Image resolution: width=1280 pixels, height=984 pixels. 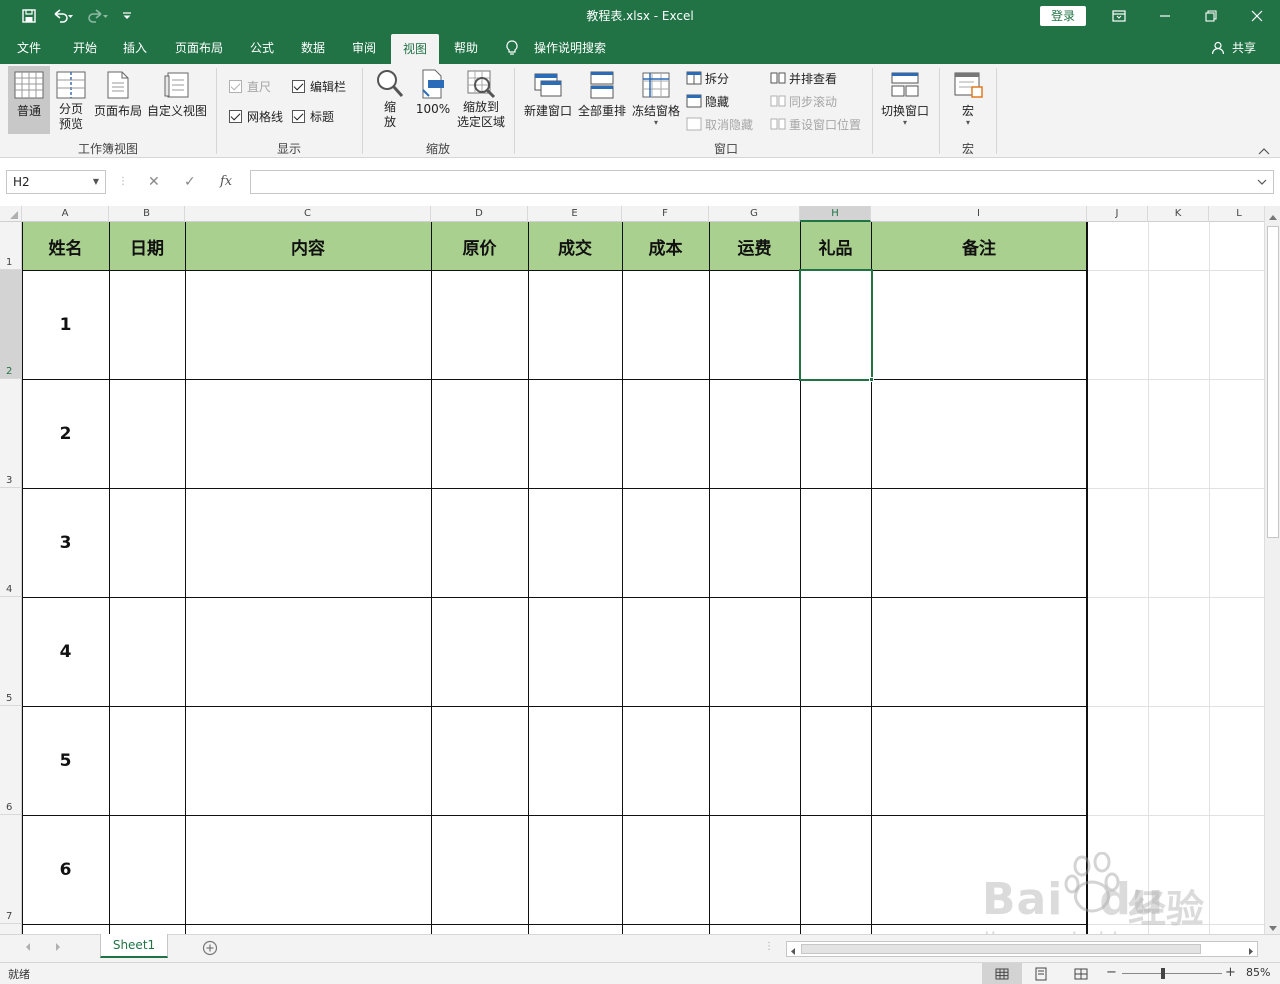 What do you see at coordinates (226, 182) in the screenshot?
I see `insert-function-button: fx` at bounding box center [226, 182].